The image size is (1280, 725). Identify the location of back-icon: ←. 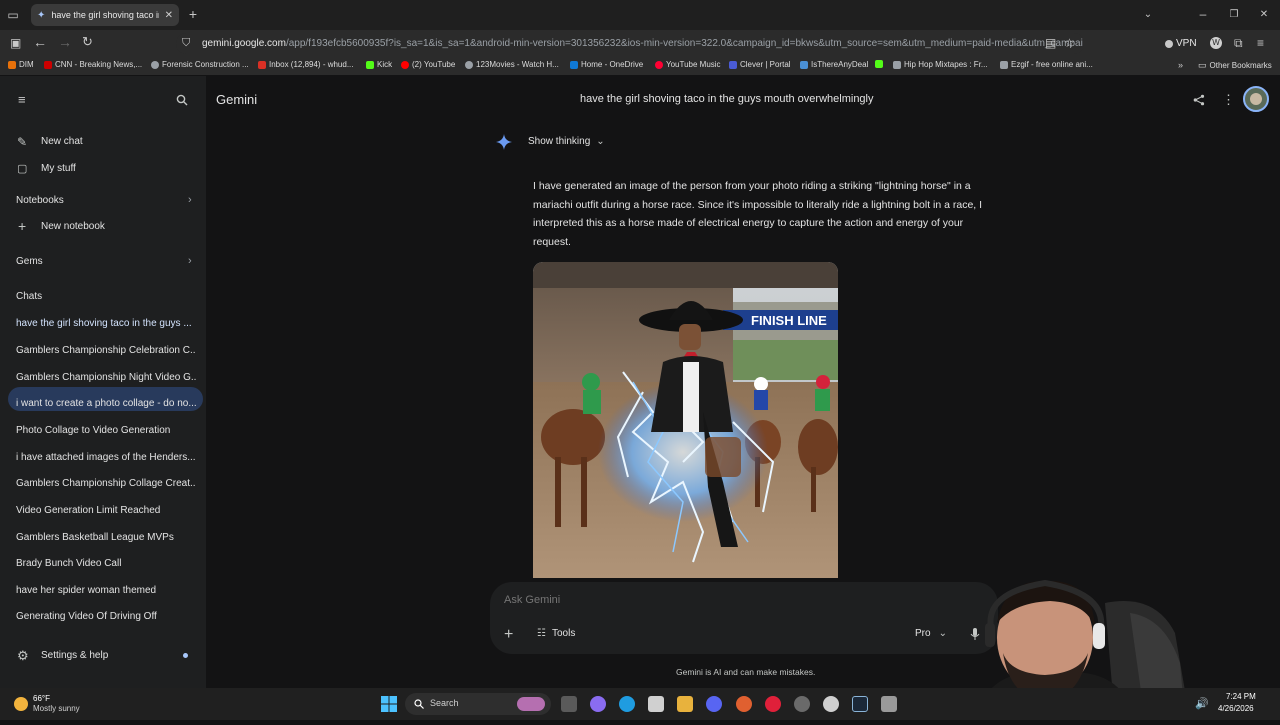
(40, 42).